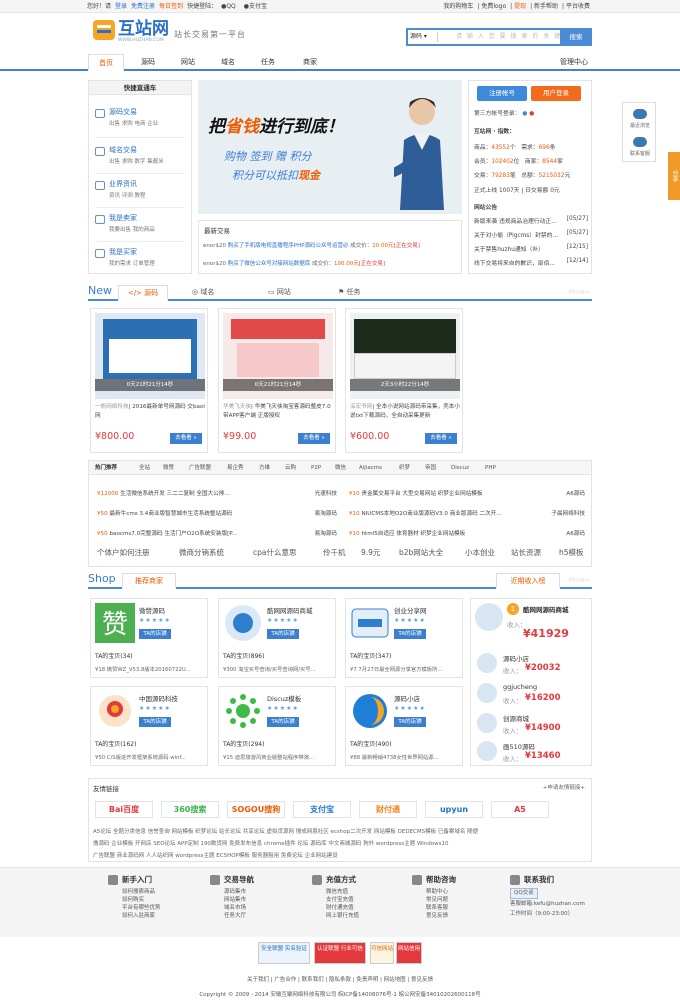 The image size is (680, 1001). Describe the element at coordinates (340, 953) in the screenshot. I see `badge-certified: 认证联盟 行业可信` at that location.